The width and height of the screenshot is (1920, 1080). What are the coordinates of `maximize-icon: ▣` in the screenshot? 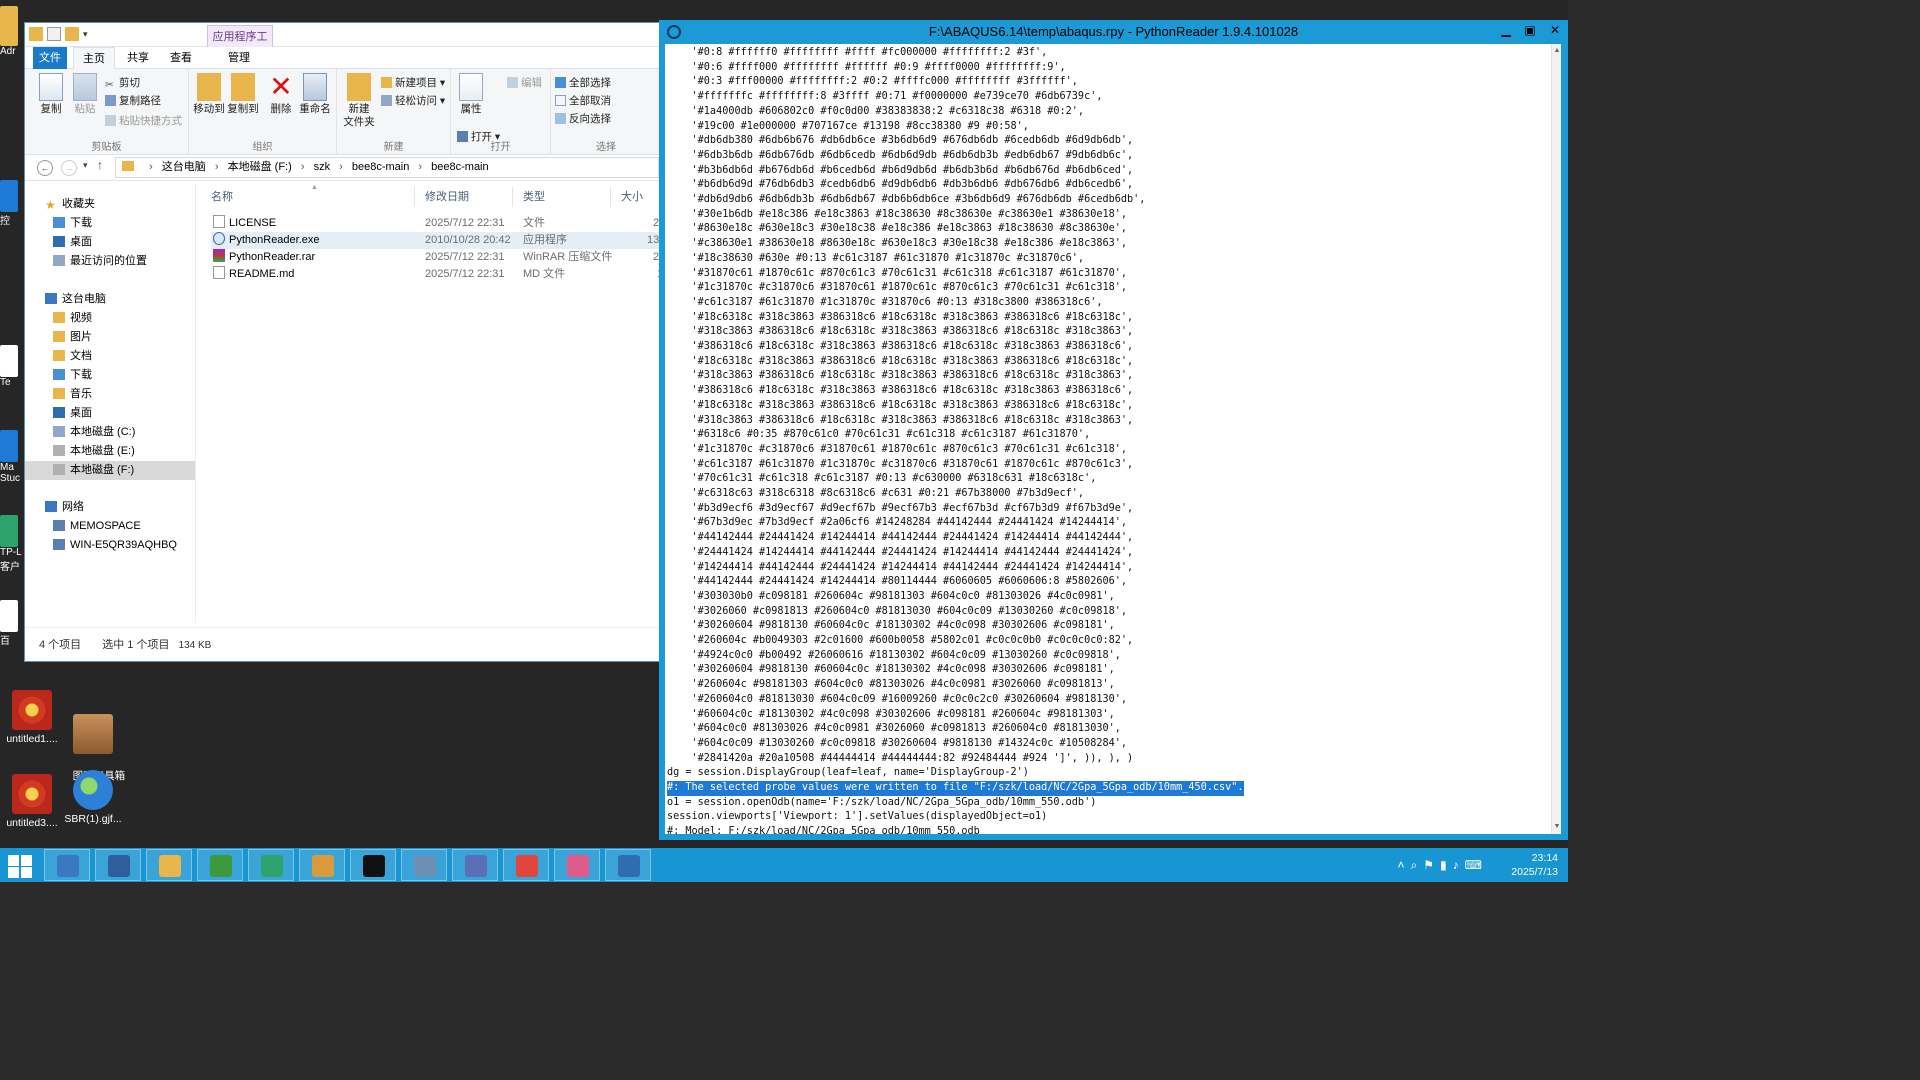 It's located at (1530, 30).